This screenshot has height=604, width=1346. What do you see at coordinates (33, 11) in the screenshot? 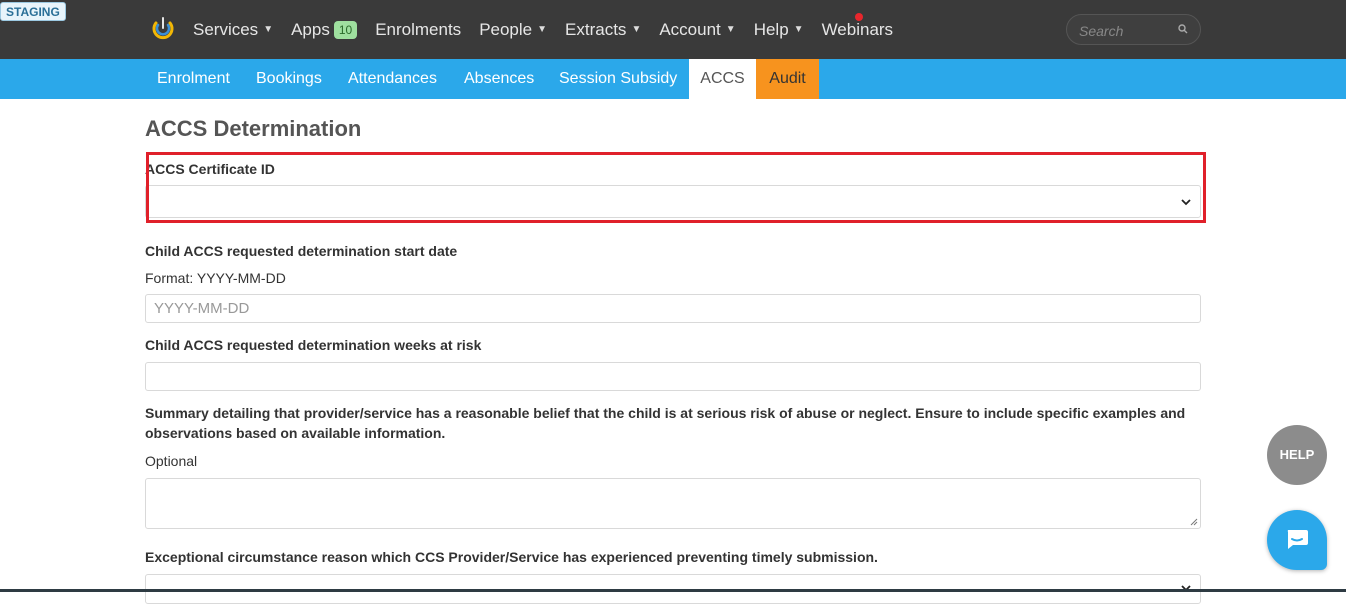
I see `environment-badge: STAGING` at bounding box center [33, 11].